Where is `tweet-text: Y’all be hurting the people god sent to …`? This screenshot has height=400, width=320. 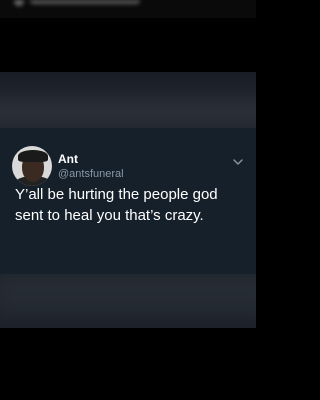 tweet-text: Y’all be hurting the people god sent to … is located at coordinates (116, 205).